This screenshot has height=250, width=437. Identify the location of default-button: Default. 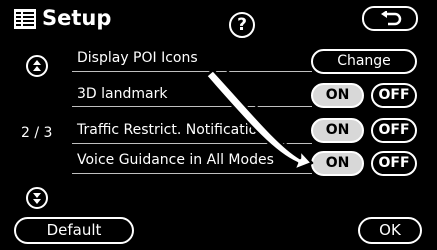
(74, 230).